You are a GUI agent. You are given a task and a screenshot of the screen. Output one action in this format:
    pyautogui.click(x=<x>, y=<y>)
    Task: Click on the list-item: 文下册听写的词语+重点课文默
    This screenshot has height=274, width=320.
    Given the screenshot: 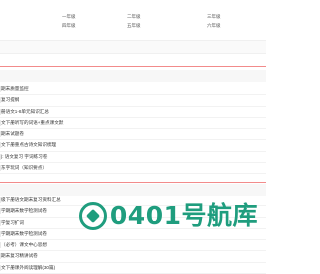 What is the action you would take?
    pyautogui.click(x=133, y=124)
    